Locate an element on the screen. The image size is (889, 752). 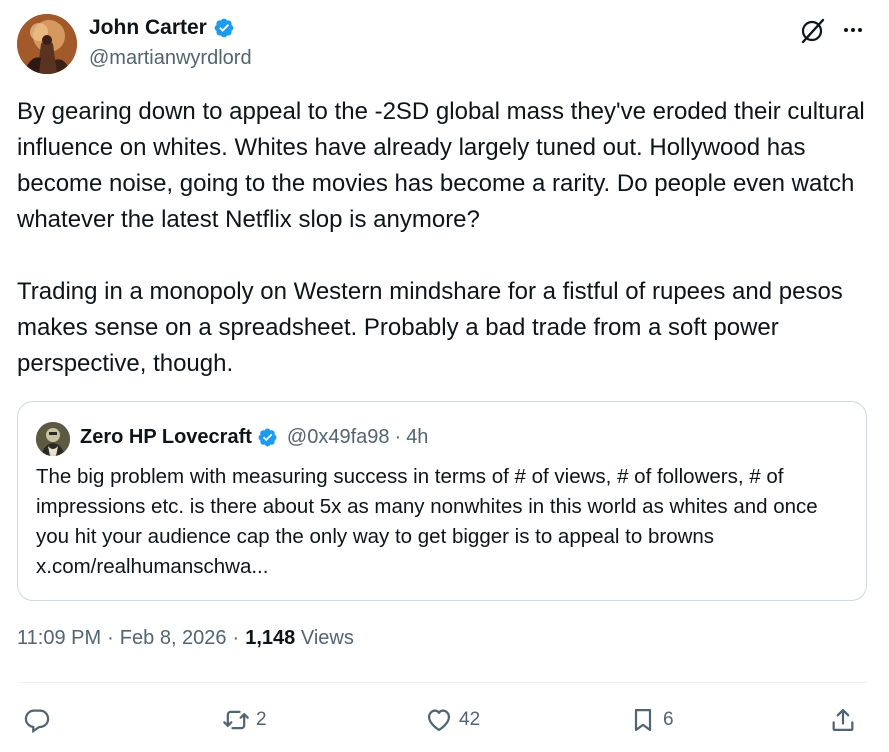
author-display-name: John Carter is located at coordinates (148, 28).